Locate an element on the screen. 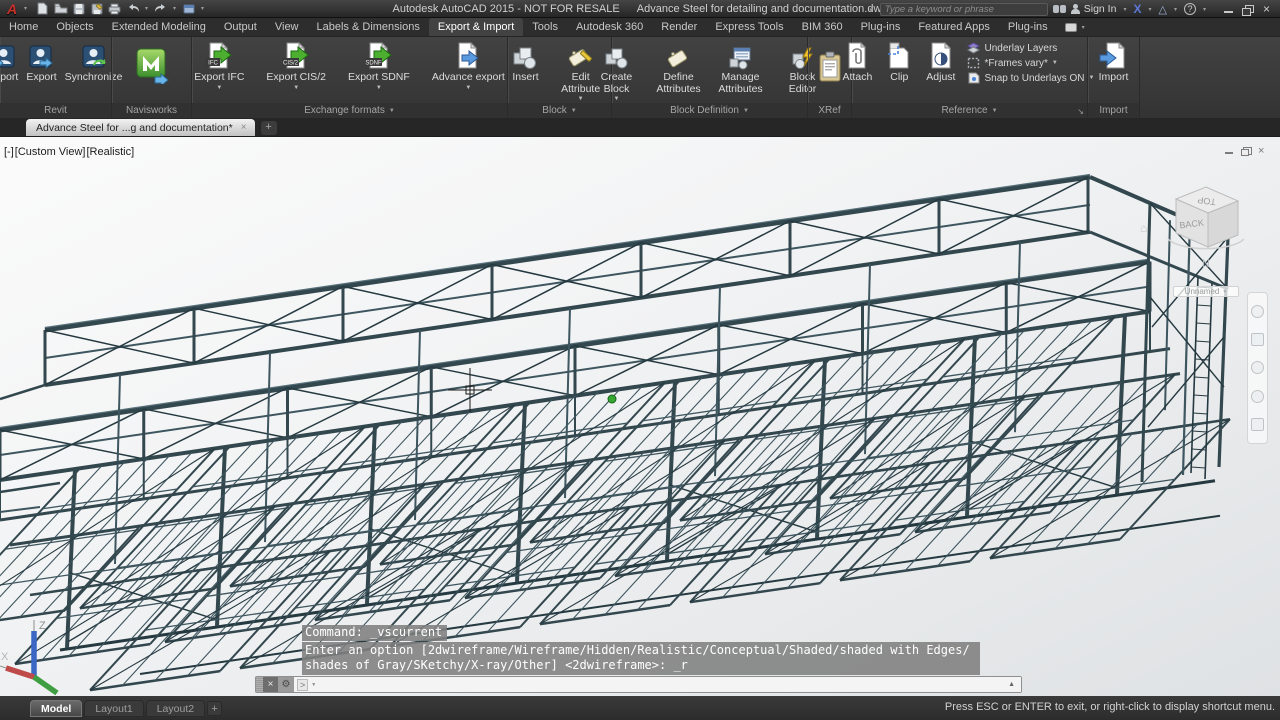 The width and height of the screenshot is (1280, 720). recent-commands-caret-icon: ▼ is located at coordinates (313, 685).